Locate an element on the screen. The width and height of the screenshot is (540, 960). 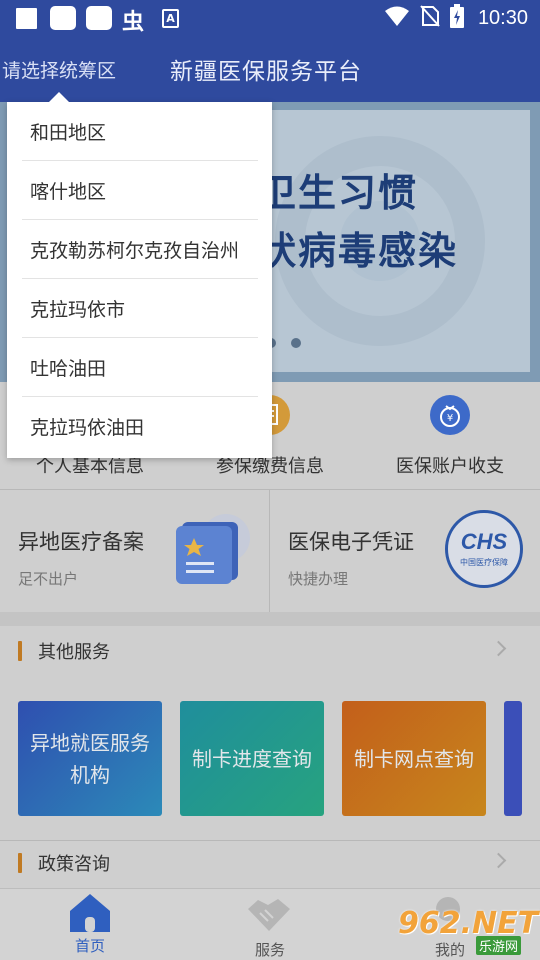
star-card-icon is located at coordinates (210, 548).